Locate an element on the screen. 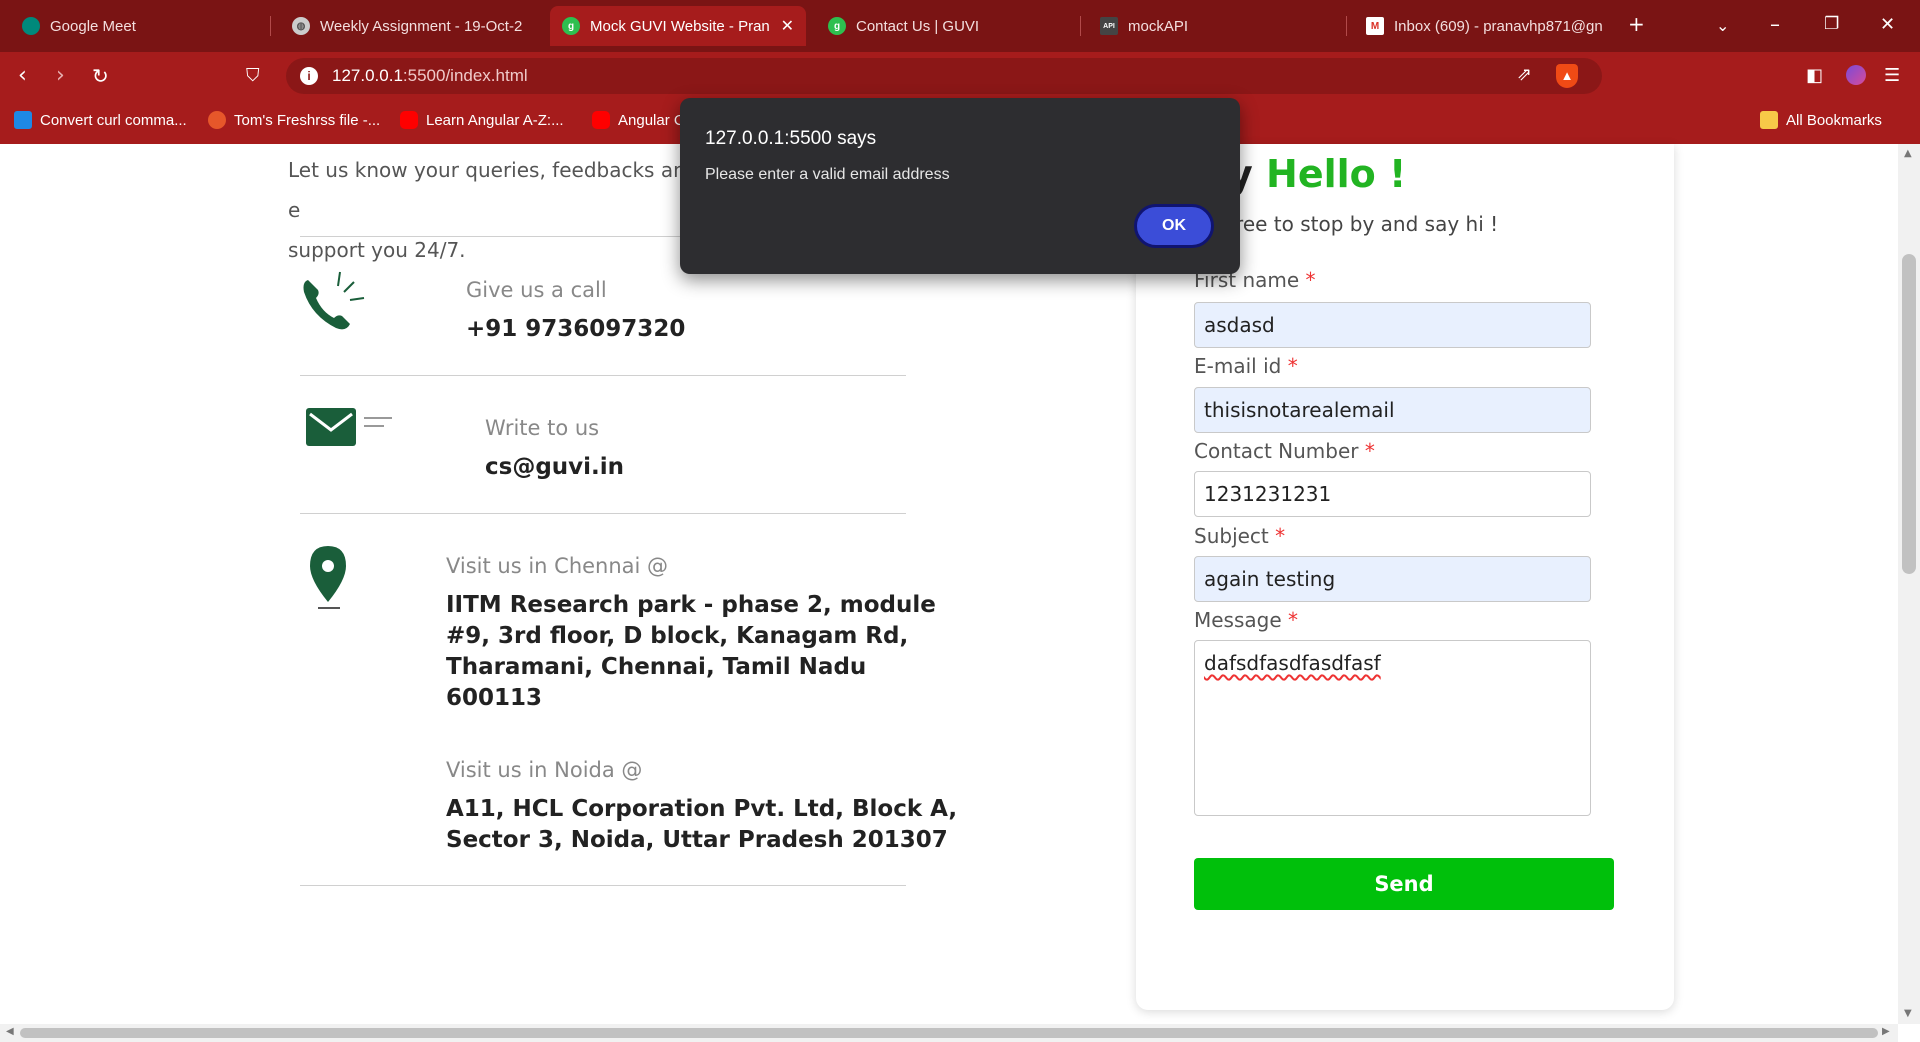 This screenshot has height=1042, width=1920. noida-label: Visit us in Noida @ is located at coordinates (544, 770).